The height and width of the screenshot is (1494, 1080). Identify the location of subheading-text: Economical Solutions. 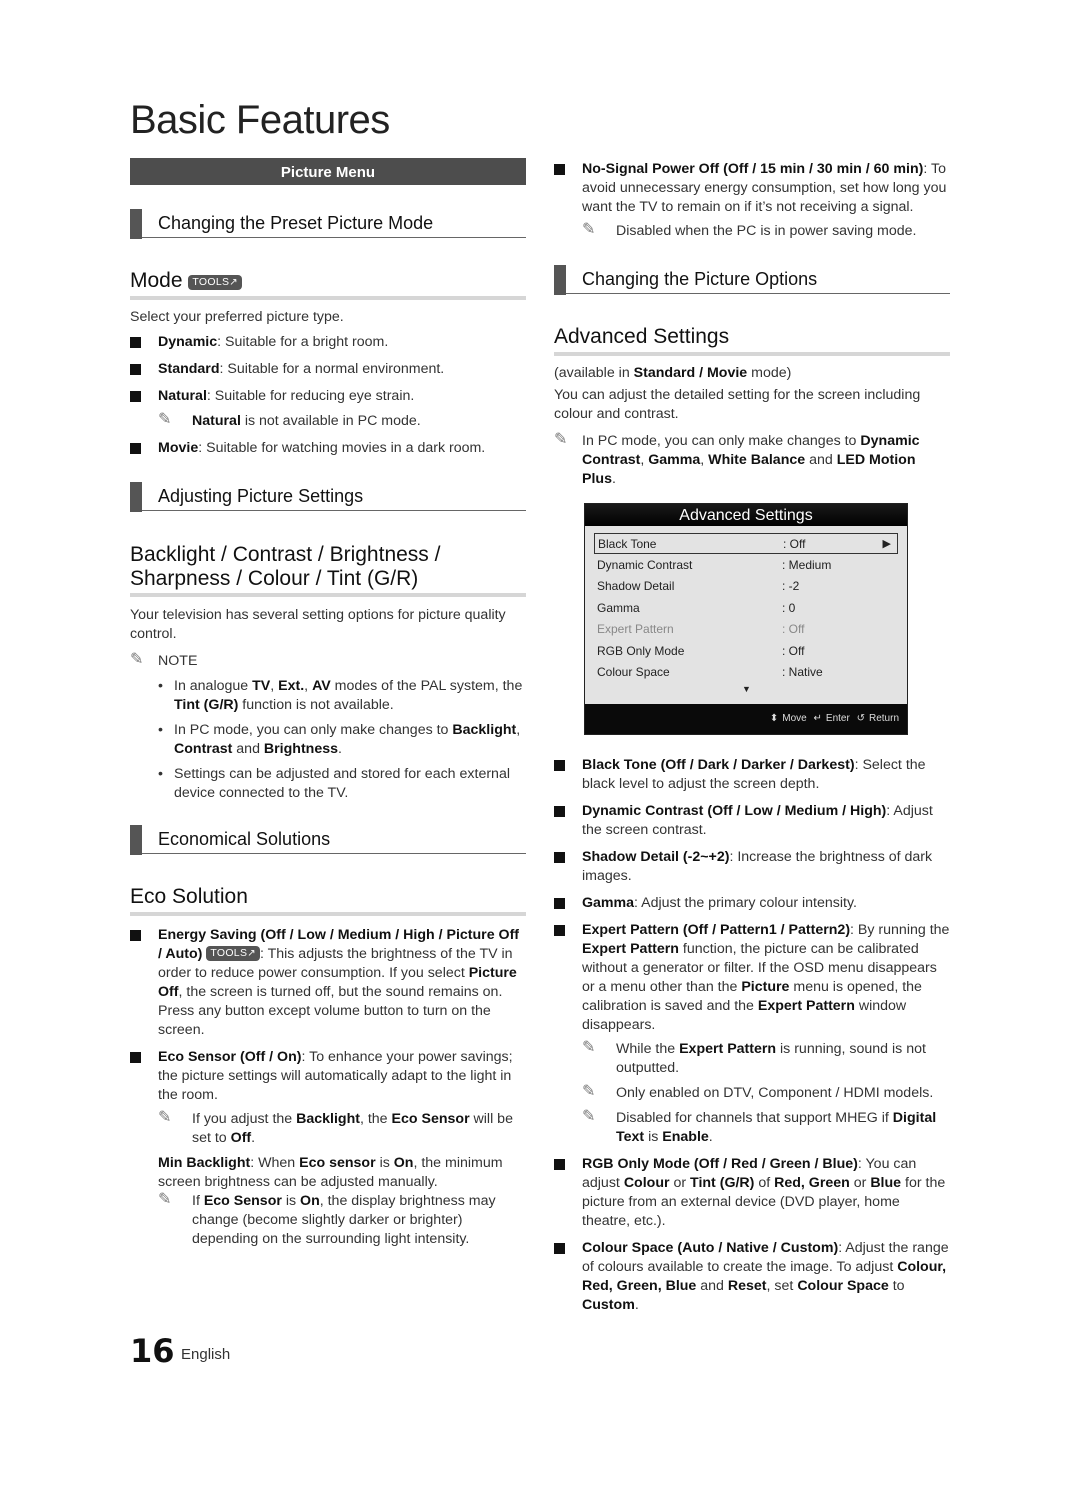
(244, 839).